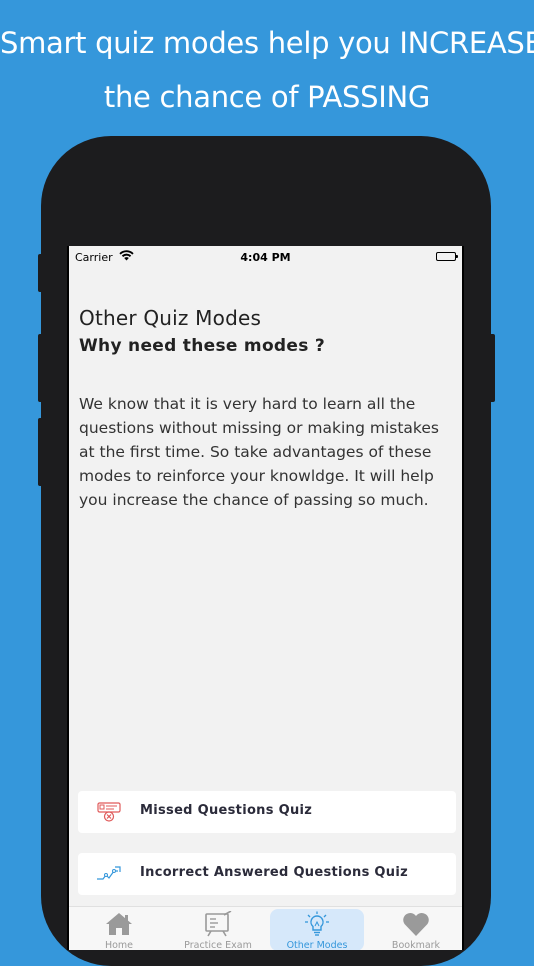 This screenshot has width=534, height=966. I want to click on missed-questions-quiz-button: Missed Questions Quiz, so click(267, 812).